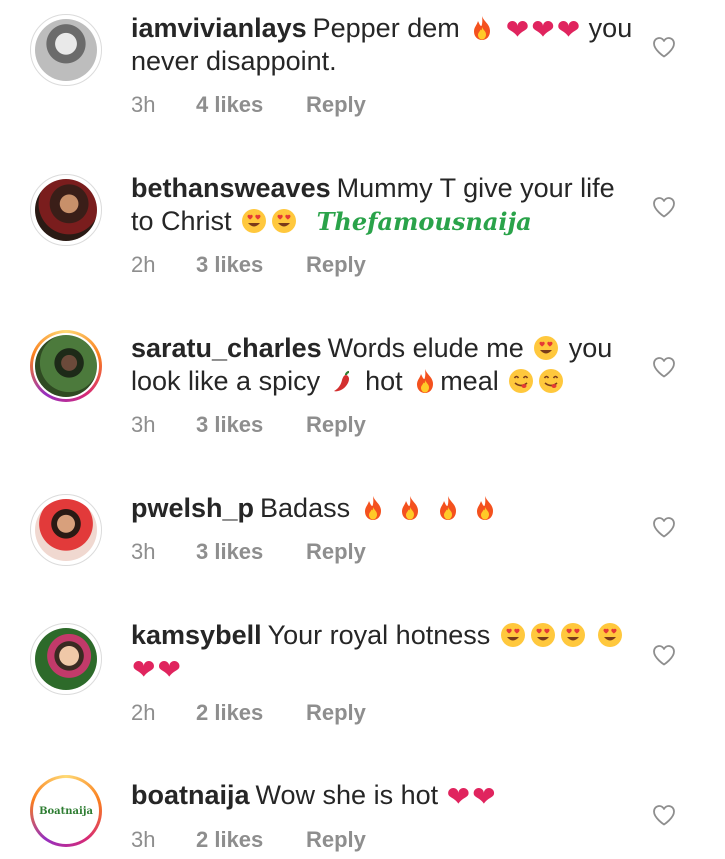  I want to click on comment-likes: 4 likes, so click(251, 105).